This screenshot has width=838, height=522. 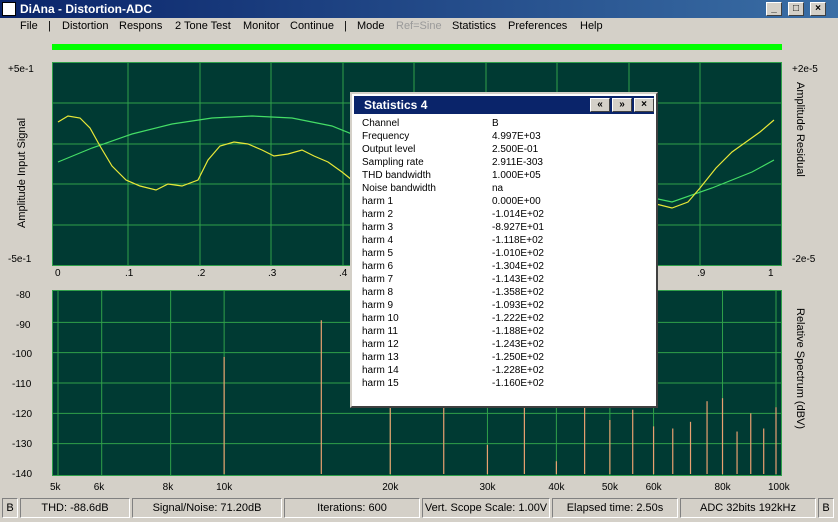 I want to click on stat-row: Output level 2.500E-01, so click(x=507, y=150).